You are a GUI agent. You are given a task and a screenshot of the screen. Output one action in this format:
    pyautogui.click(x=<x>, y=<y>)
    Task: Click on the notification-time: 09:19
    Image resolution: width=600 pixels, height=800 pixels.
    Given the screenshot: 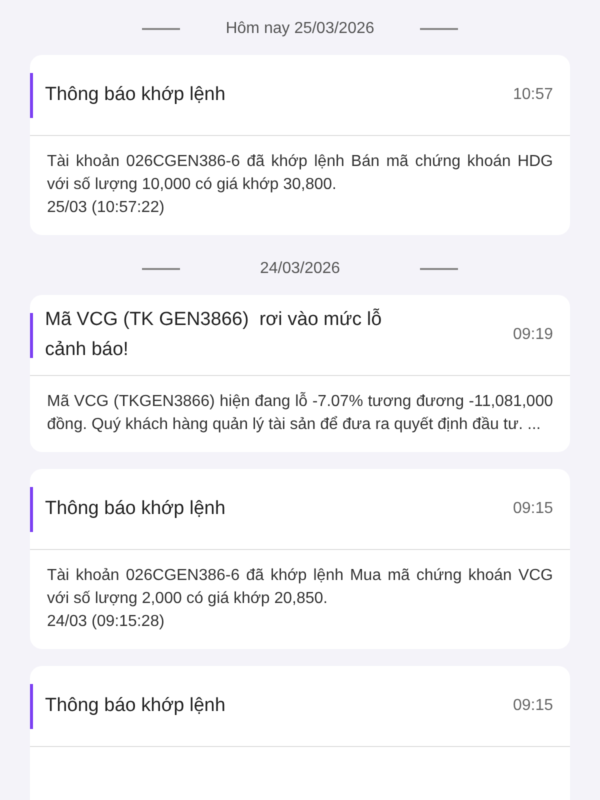 What is the action you would take?
    pyautogui.click(x=532, y=335)
    